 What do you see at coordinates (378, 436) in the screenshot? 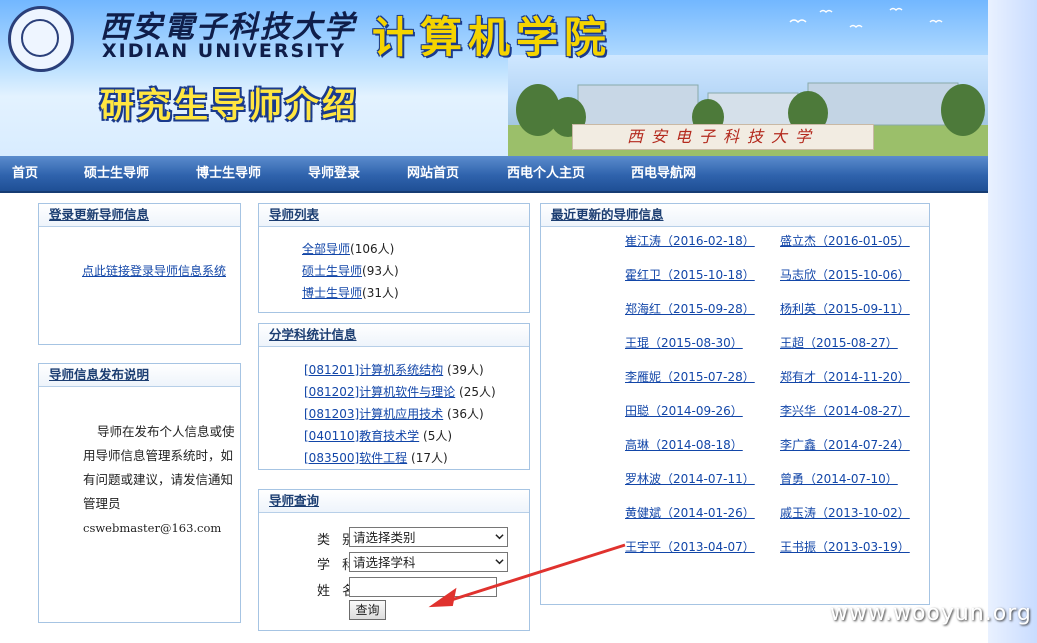
I see `subject-item: [040110]教育技术学 (5人)` at bounding box center [378, 436].